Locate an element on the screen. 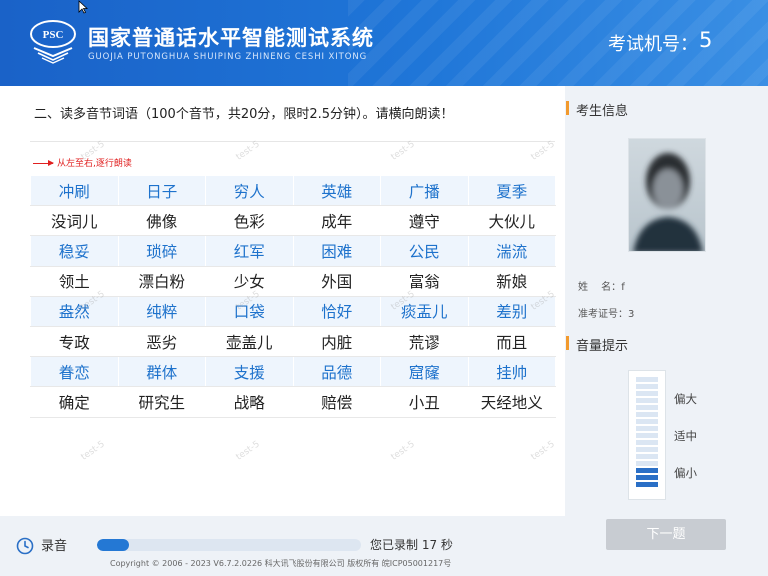 This screenshot has height=576, width=768. word-row: 眷恋 群体 支援 品德 窟窿 挂帅 is located at coordinates (293, 372).